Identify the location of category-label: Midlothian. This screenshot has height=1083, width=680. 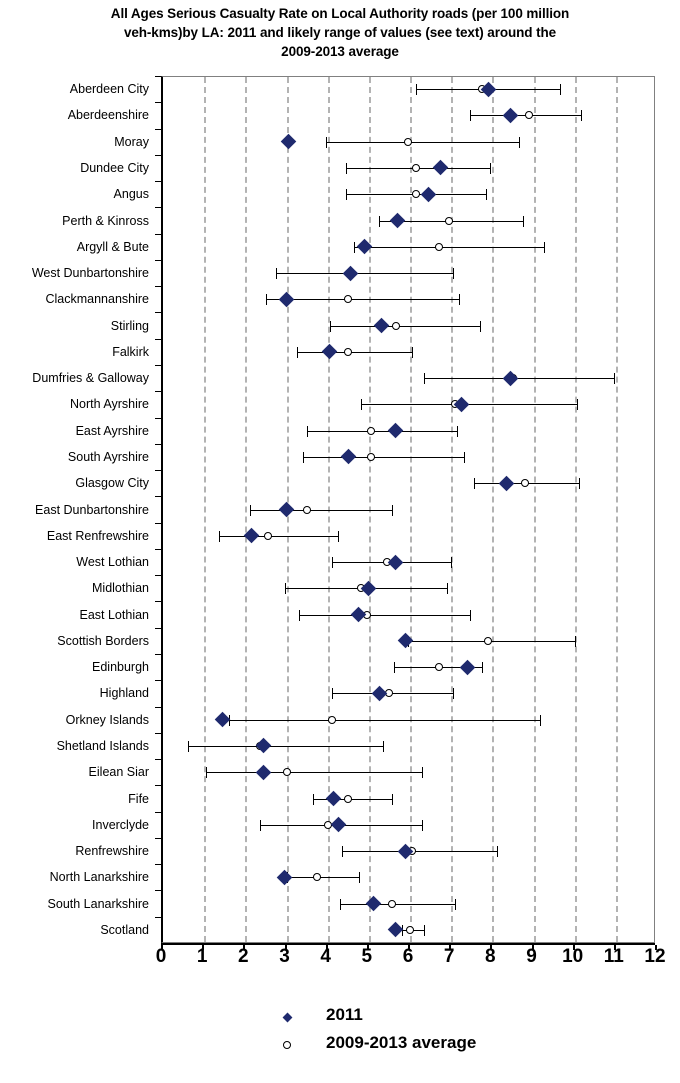
(120, 588).